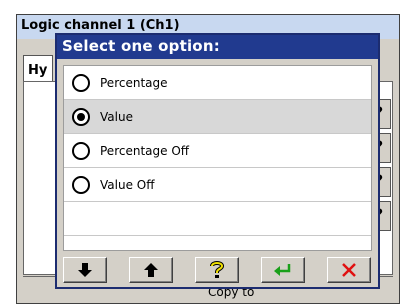  I want to click on background-tab: Hy, so click(38, 69).